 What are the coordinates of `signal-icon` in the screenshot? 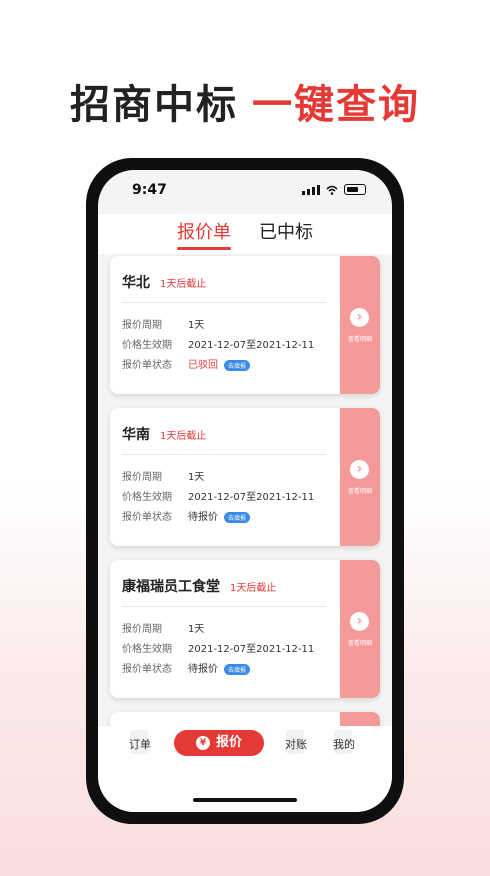 It's located at (311, 189).